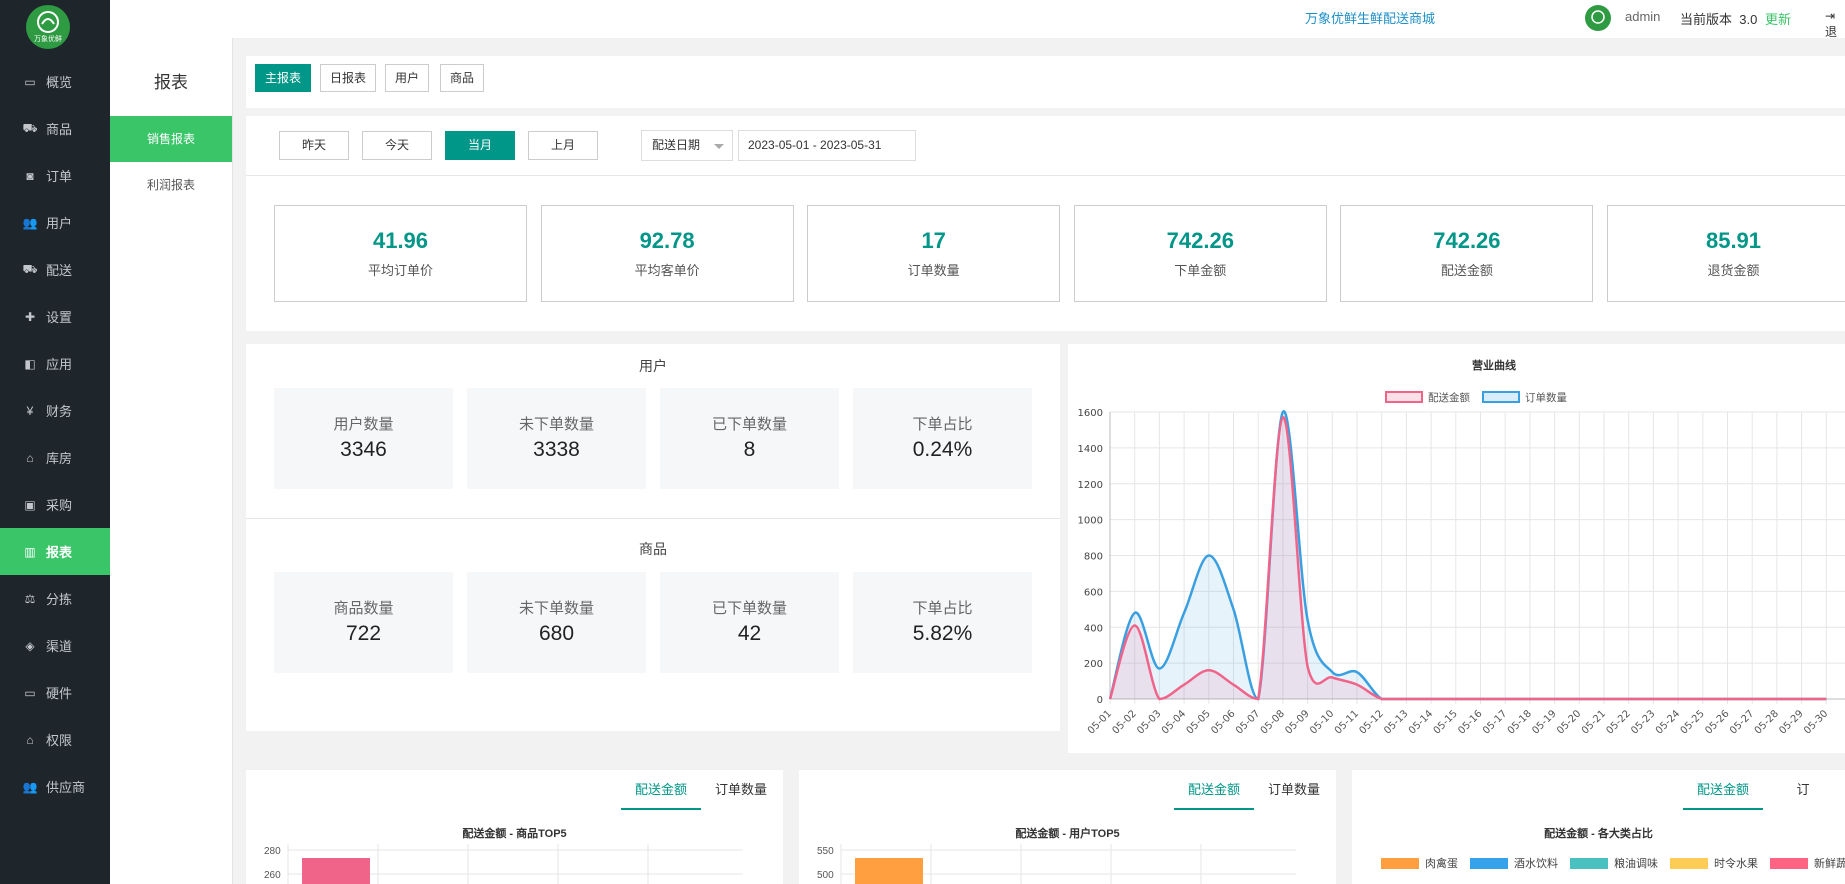 The width and height of the screenshot is (1845, 884). I want to click on sidebar-item: ⌂ 库房, so click(55, 457).